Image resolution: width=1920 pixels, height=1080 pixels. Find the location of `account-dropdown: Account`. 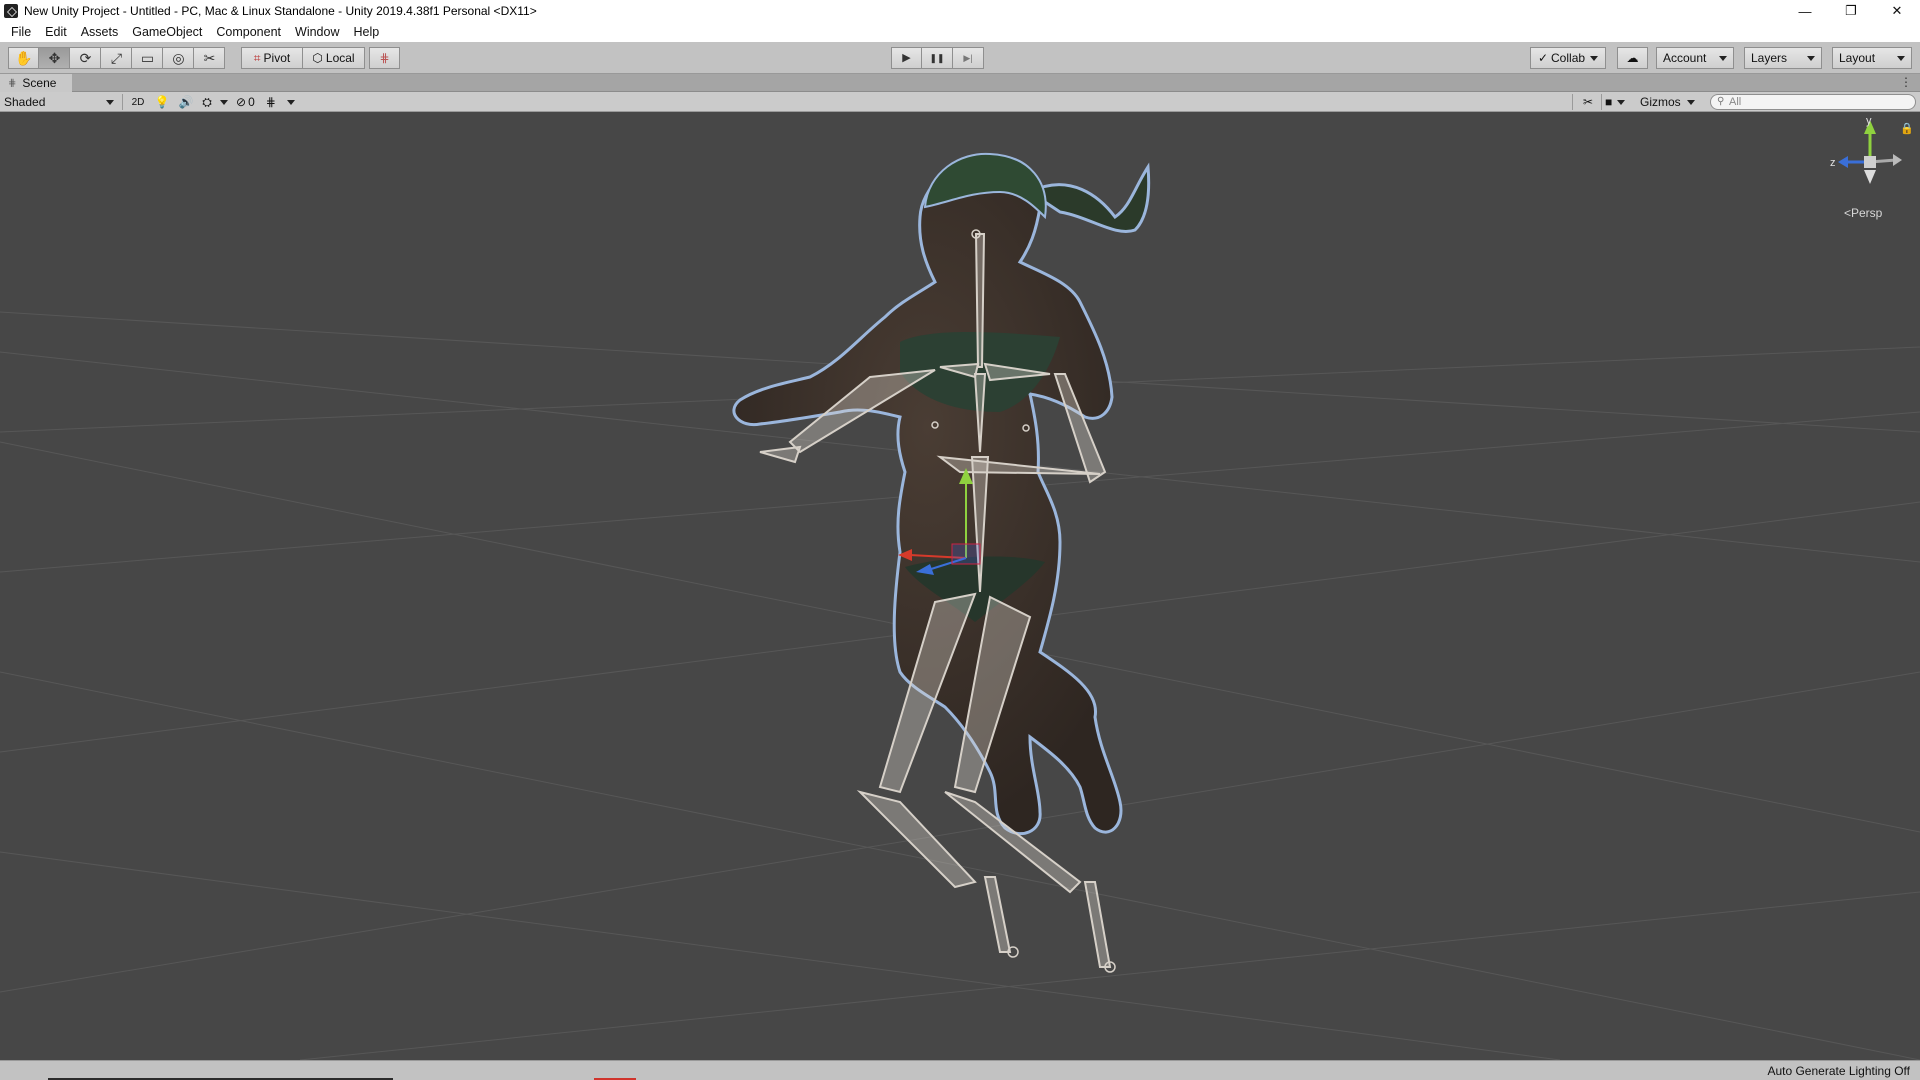

account-dropdown: Account is located at coordinates (1695, 58).